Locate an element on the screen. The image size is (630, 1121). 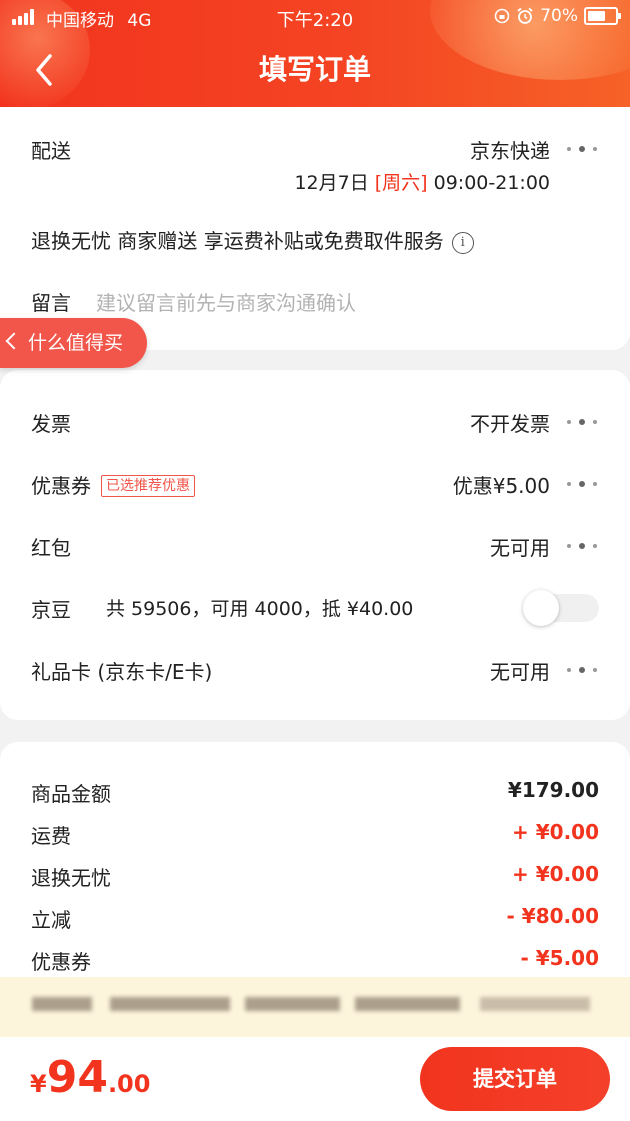
battery-icon is located at coordinates (602, 16).